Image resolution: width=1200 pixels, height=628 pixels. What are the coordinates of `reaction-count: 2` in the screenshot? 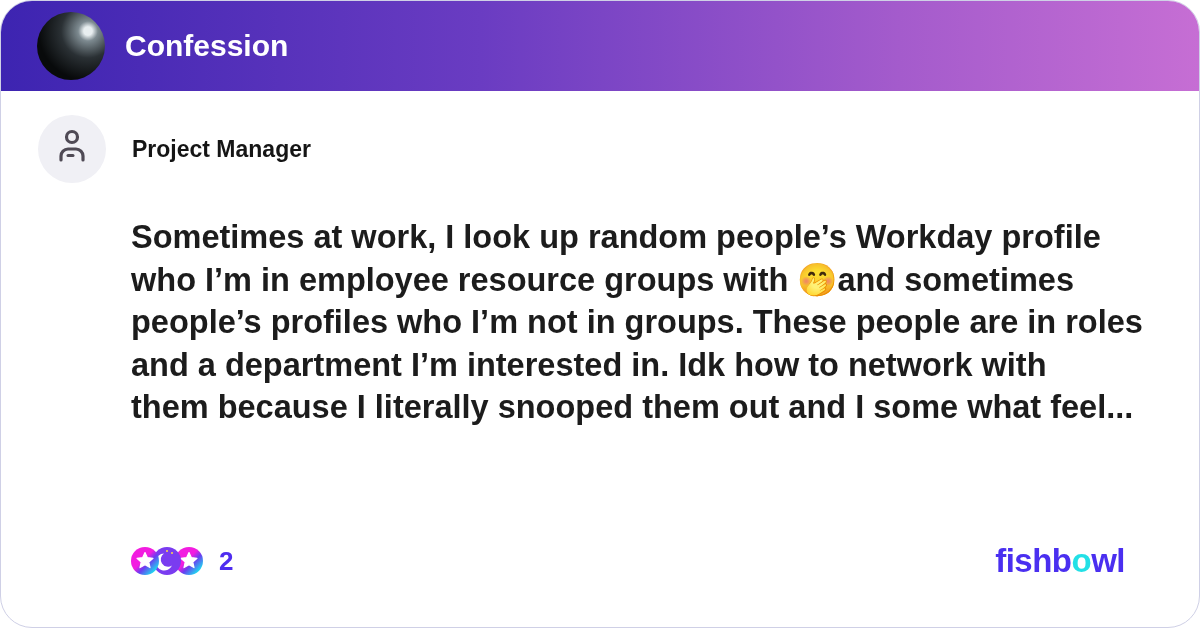 It's located at (226, 561).